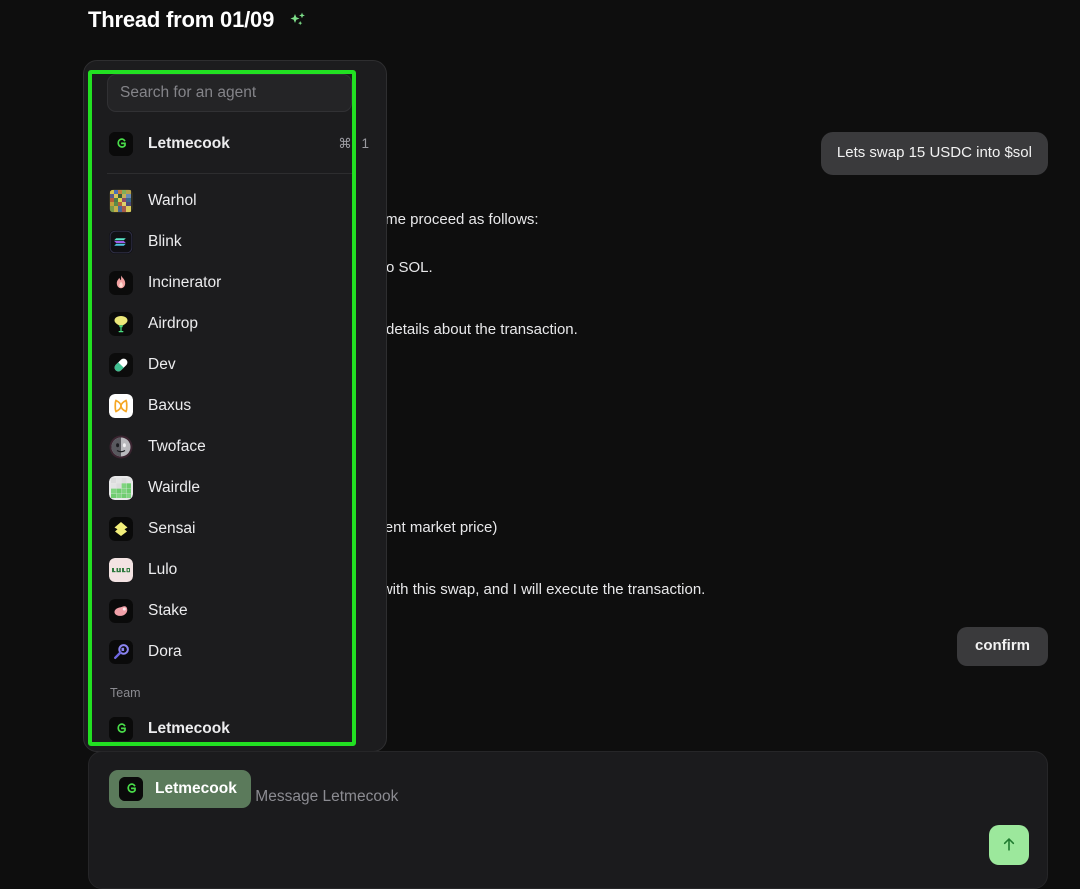 This screenshot has width=1080, height=889. What do you see at coordinates (165, 241) in the screenshot?
I see `agent-name: Blink` at bounding box center [165, 241].